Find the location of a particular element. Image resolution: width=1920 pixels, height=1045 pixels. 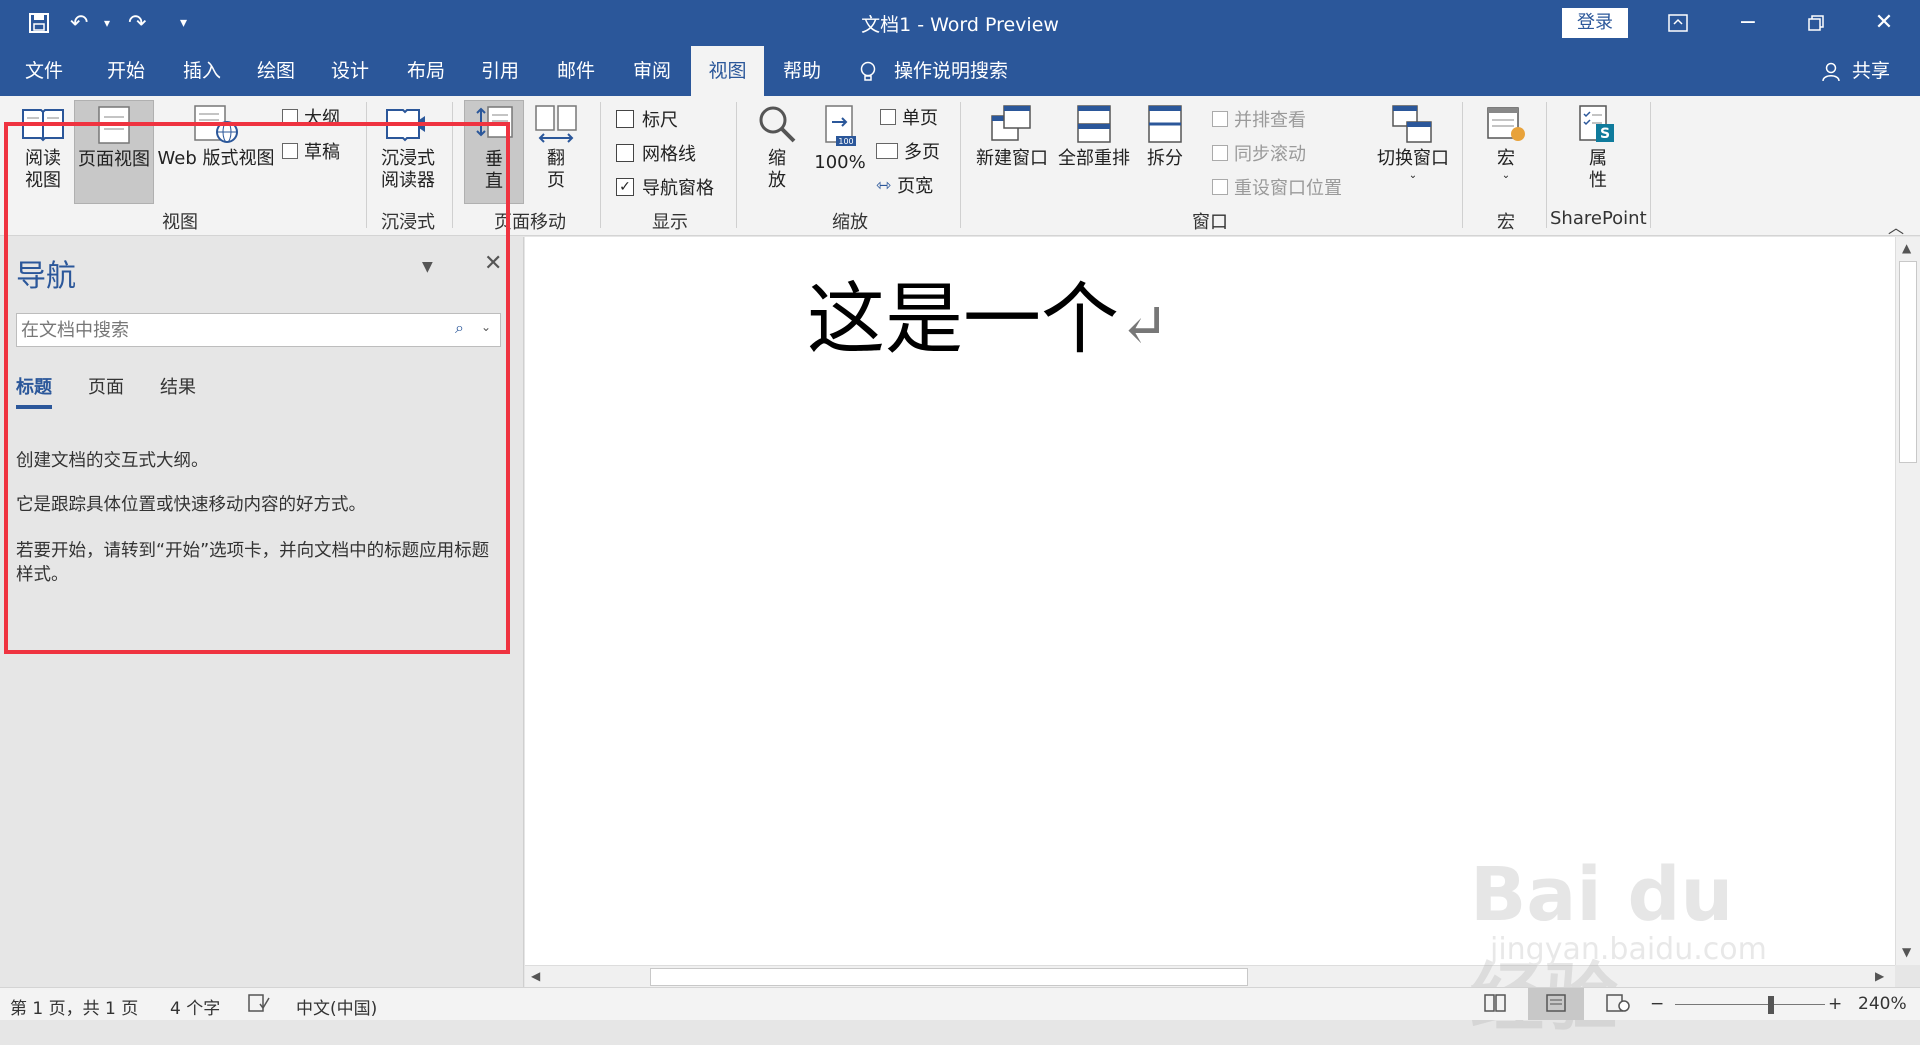

properties-button: S 属 性 is located at coordinates (1598, 148).